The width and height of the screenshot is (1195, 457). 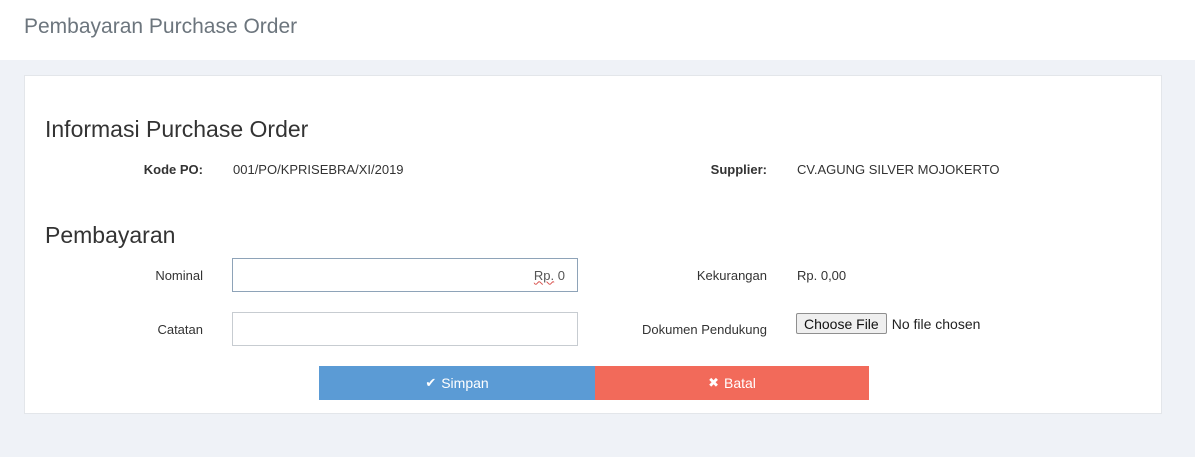 What do you see at coordinates (544, 275) in the screenshot?
I see `nominal-currency-prefix: Rp.` at bounding box center [544, 275].